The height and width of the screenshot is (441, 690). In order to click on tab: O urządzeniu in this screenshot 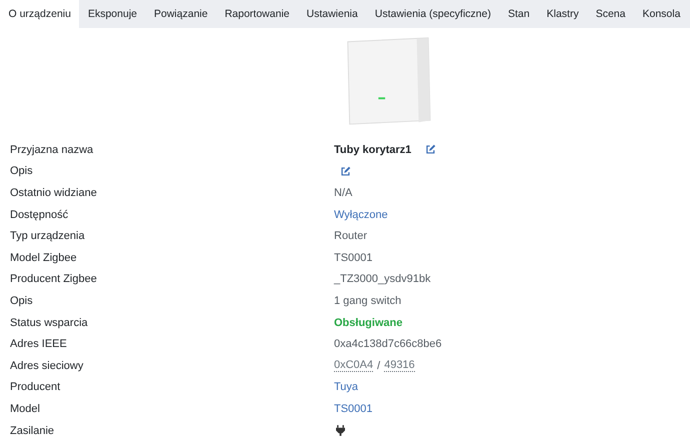, I will do `click(40, 14)`.